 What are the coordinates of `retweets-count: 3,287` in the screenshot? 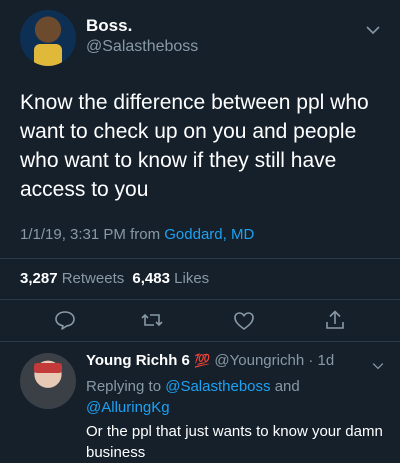 It's located at (39, 278).